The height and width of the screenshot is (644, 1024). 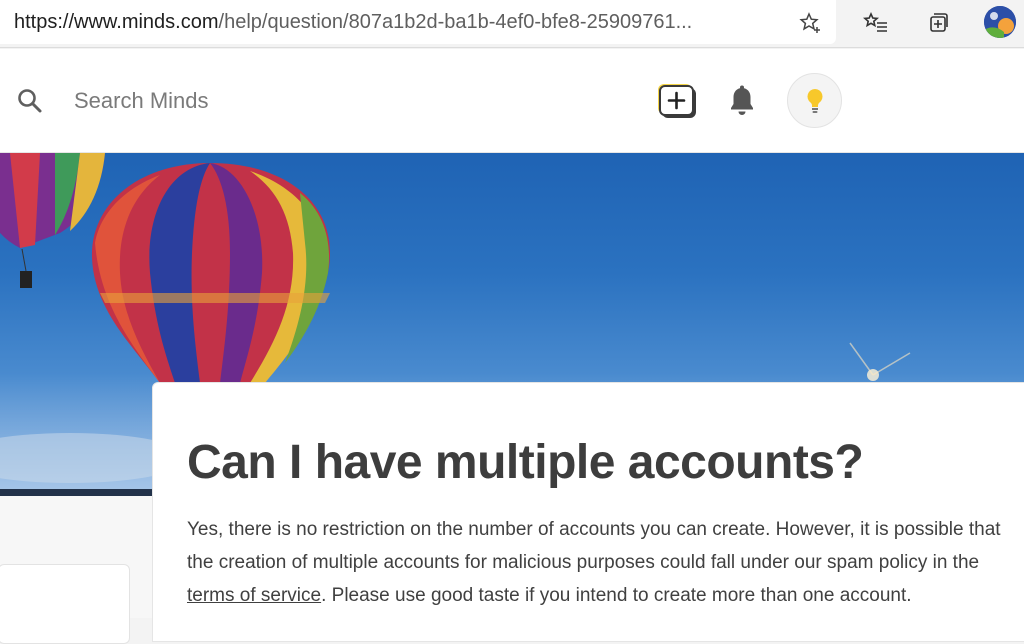 What do you see at coordinates (938, 23) in the screenshot?
I see `collections-icon` at bounding box center [938, 23].